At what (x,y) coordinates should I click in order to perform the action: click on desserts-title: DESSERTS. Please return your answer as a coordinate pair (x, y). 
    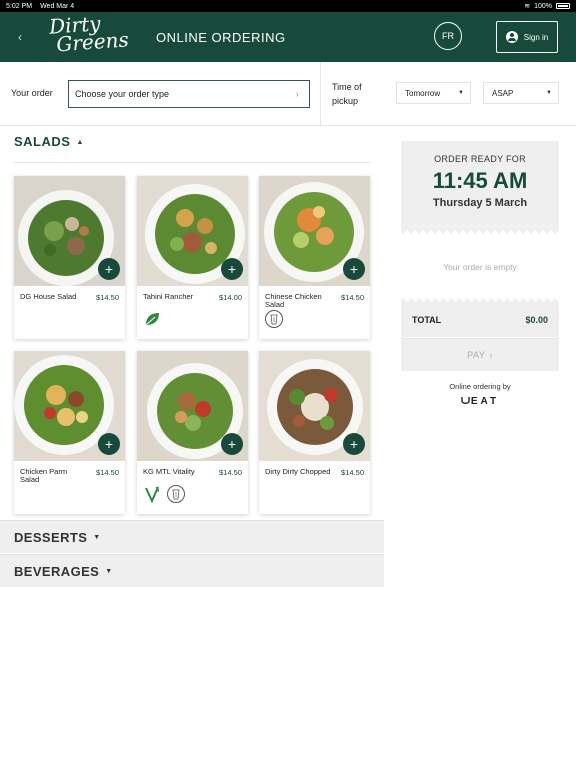
    Looking at the image, I should click on (51, 537).